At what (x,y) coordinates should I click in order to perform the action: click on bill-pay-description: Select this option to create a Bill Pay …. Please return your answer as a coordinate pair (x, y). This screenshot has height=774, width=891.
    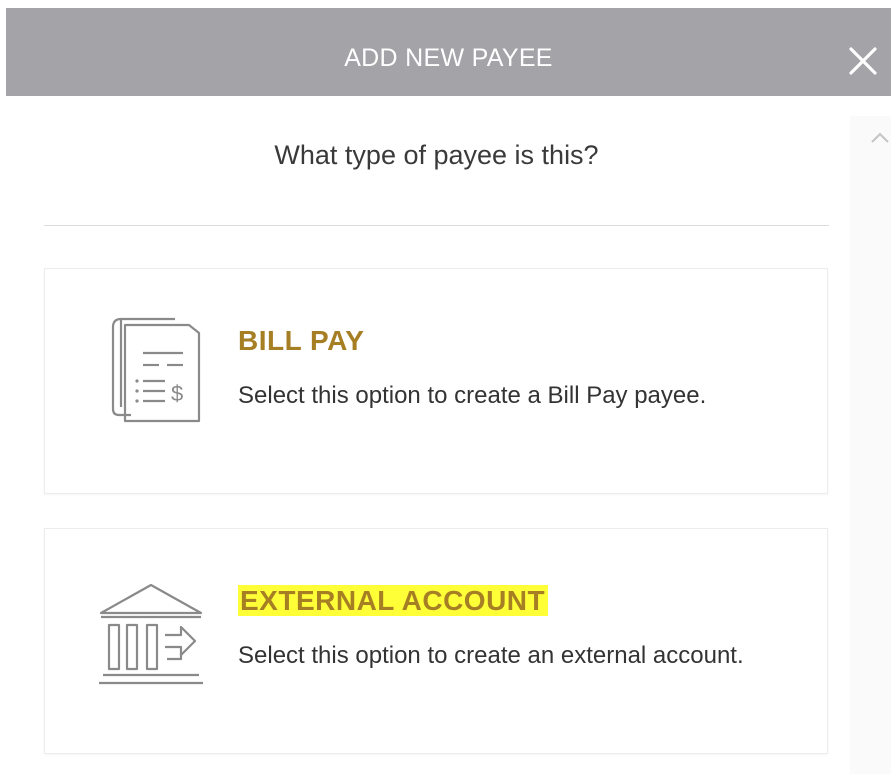
    Looking at the image, I should click on (472, 395).